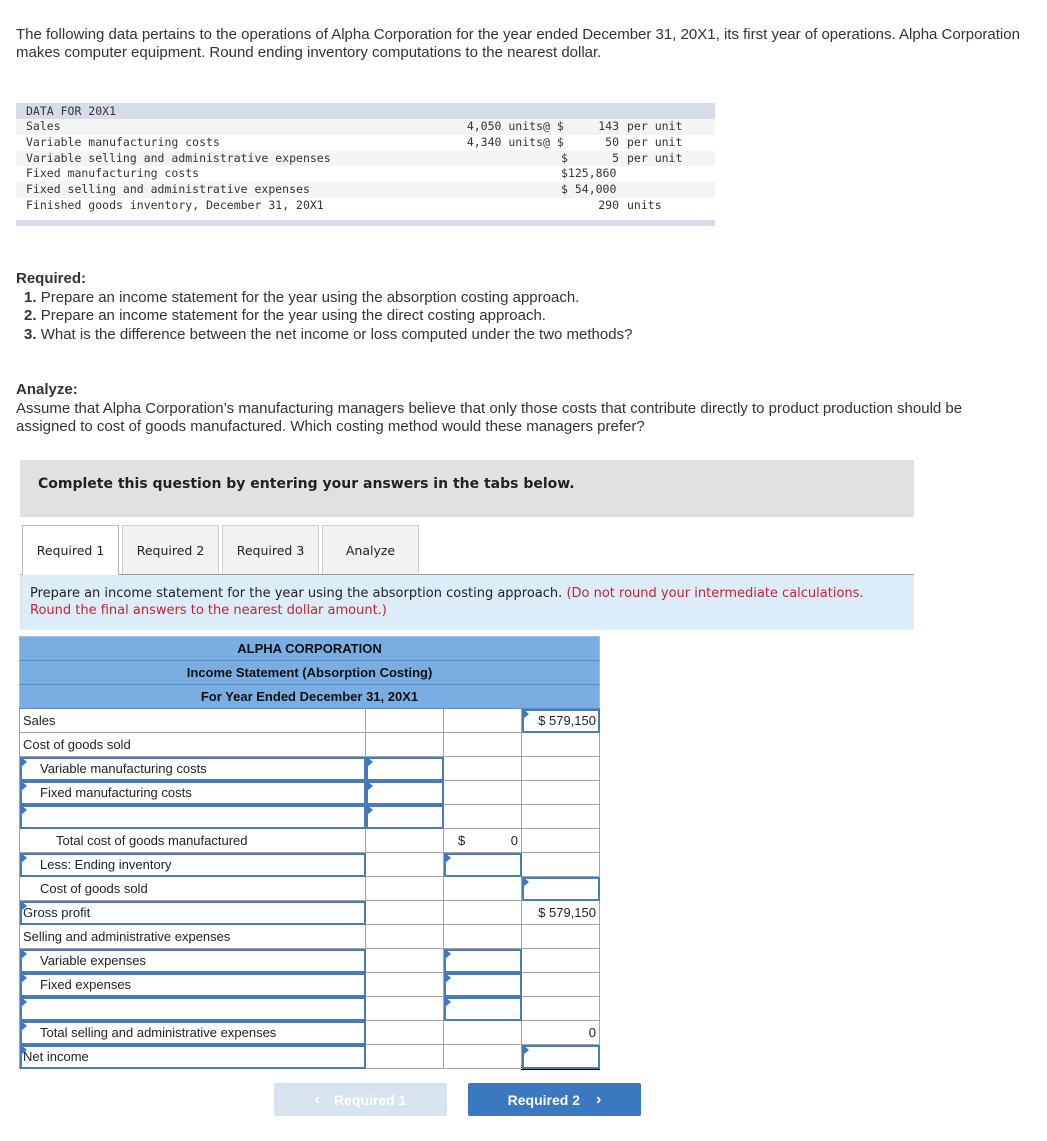  What do you see at coordinates (553, 126) in the screenshot?
I see `data-row-at: @ $` at bounding box center [553, 126].